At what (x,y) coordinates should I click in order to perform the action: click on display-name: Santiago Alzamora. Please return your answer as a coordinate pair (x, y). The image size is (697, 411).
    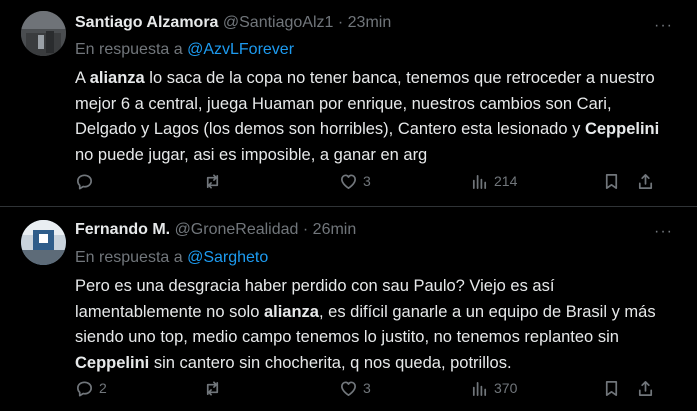
    Looking at the image, I should click on (146, 22).